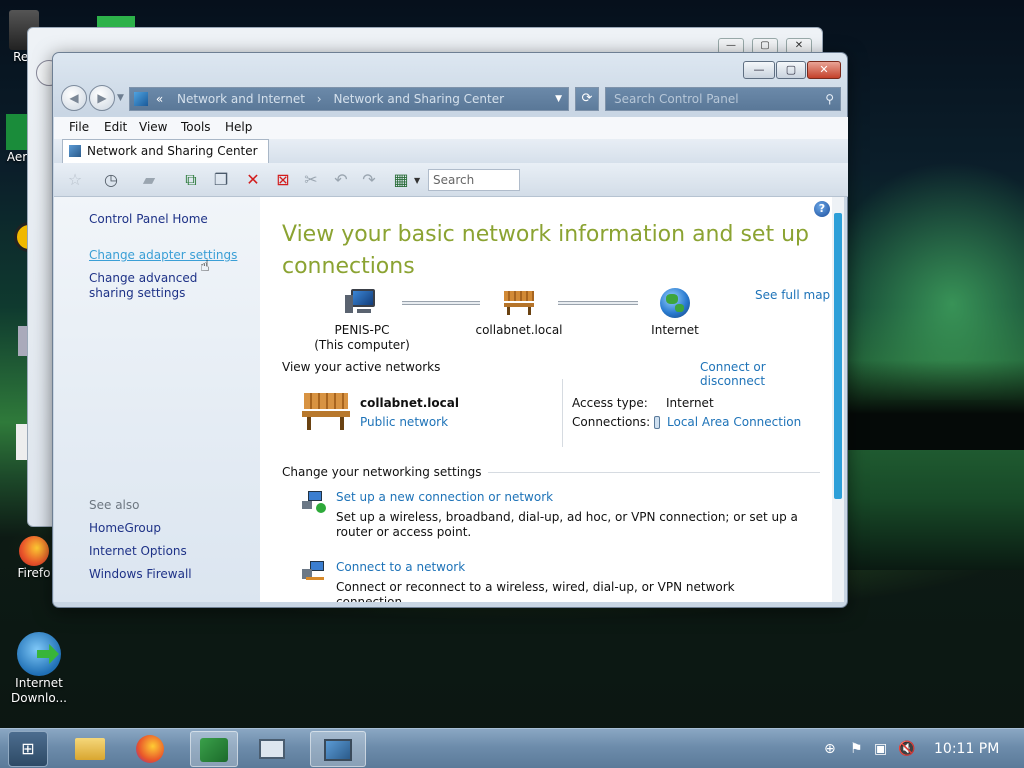 The width and height of the screenshot is (1024, 768). Describe the element at coordinates (444, 497) in the screenshot. I see `setup-new-connection-link: Set up a new connection or network` at that location.